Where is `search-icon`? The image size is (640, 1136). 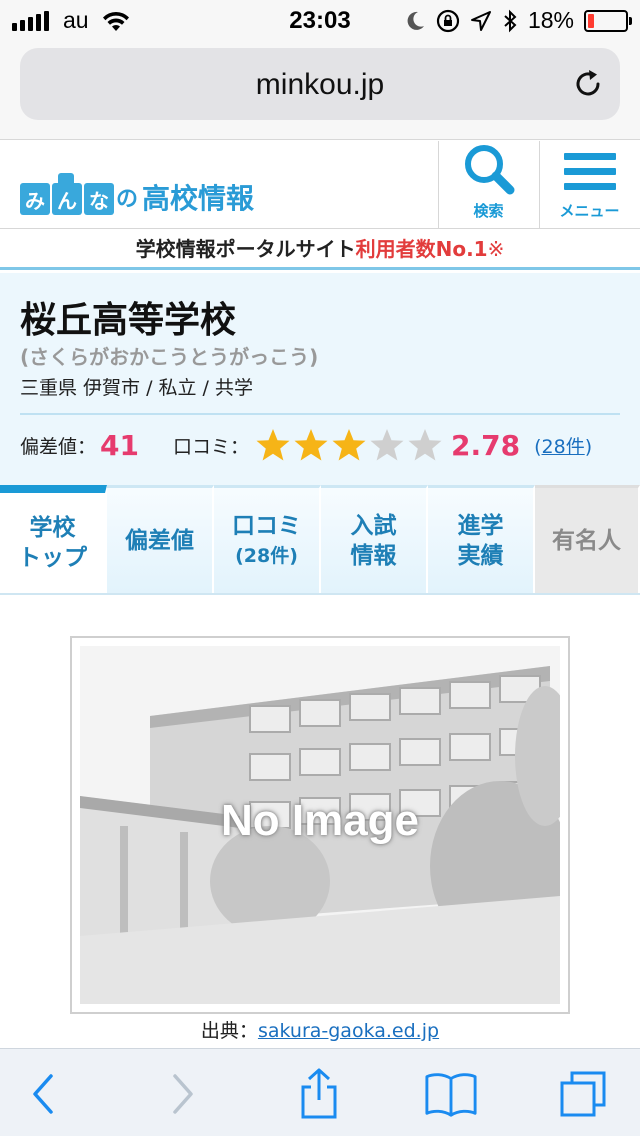
search-icon is located at coordinates (489, 170).